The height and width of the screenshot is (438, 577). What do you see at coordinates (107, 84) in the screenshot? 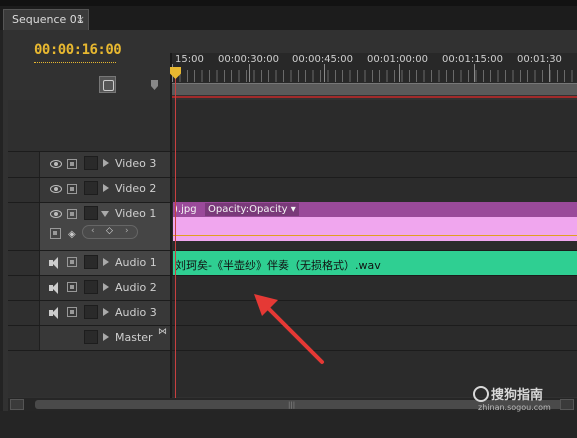
I see `snap-icon` at bounding box center [107, 84].